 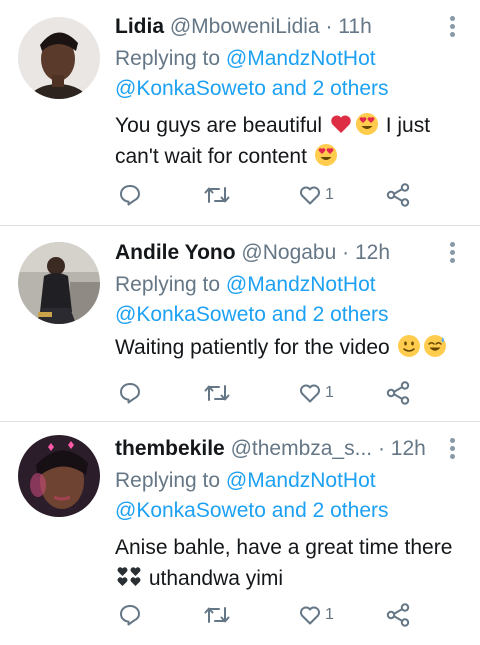 What do you see at coordinates (139, 26) in the screenshot?
I see `display-name: Lidia` at bounding box center [139, 26].